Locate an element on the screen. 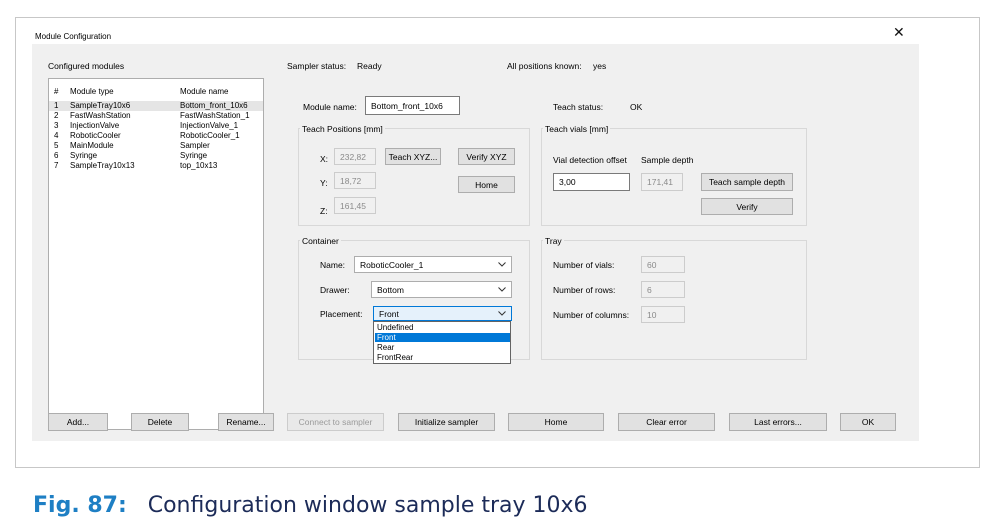 This screenshot has width=1002, height=529. module-row-name: Bottom_front_10x6 is located at coordinates (214, 105).